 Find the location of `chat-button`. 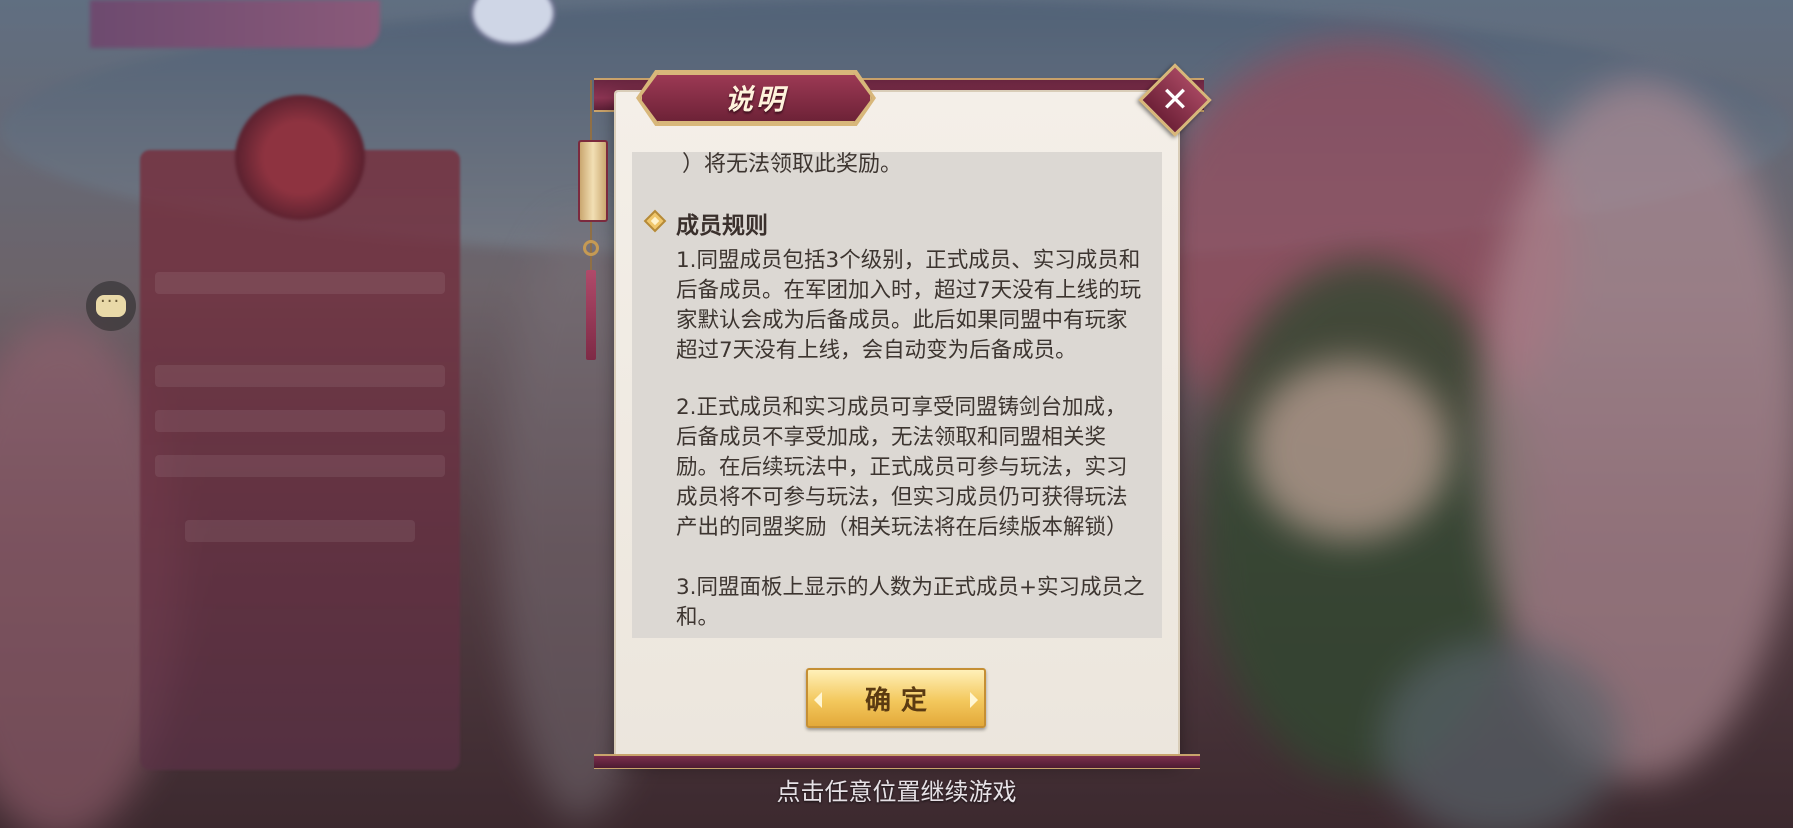

chat-button is located at coordinates (111, 306).